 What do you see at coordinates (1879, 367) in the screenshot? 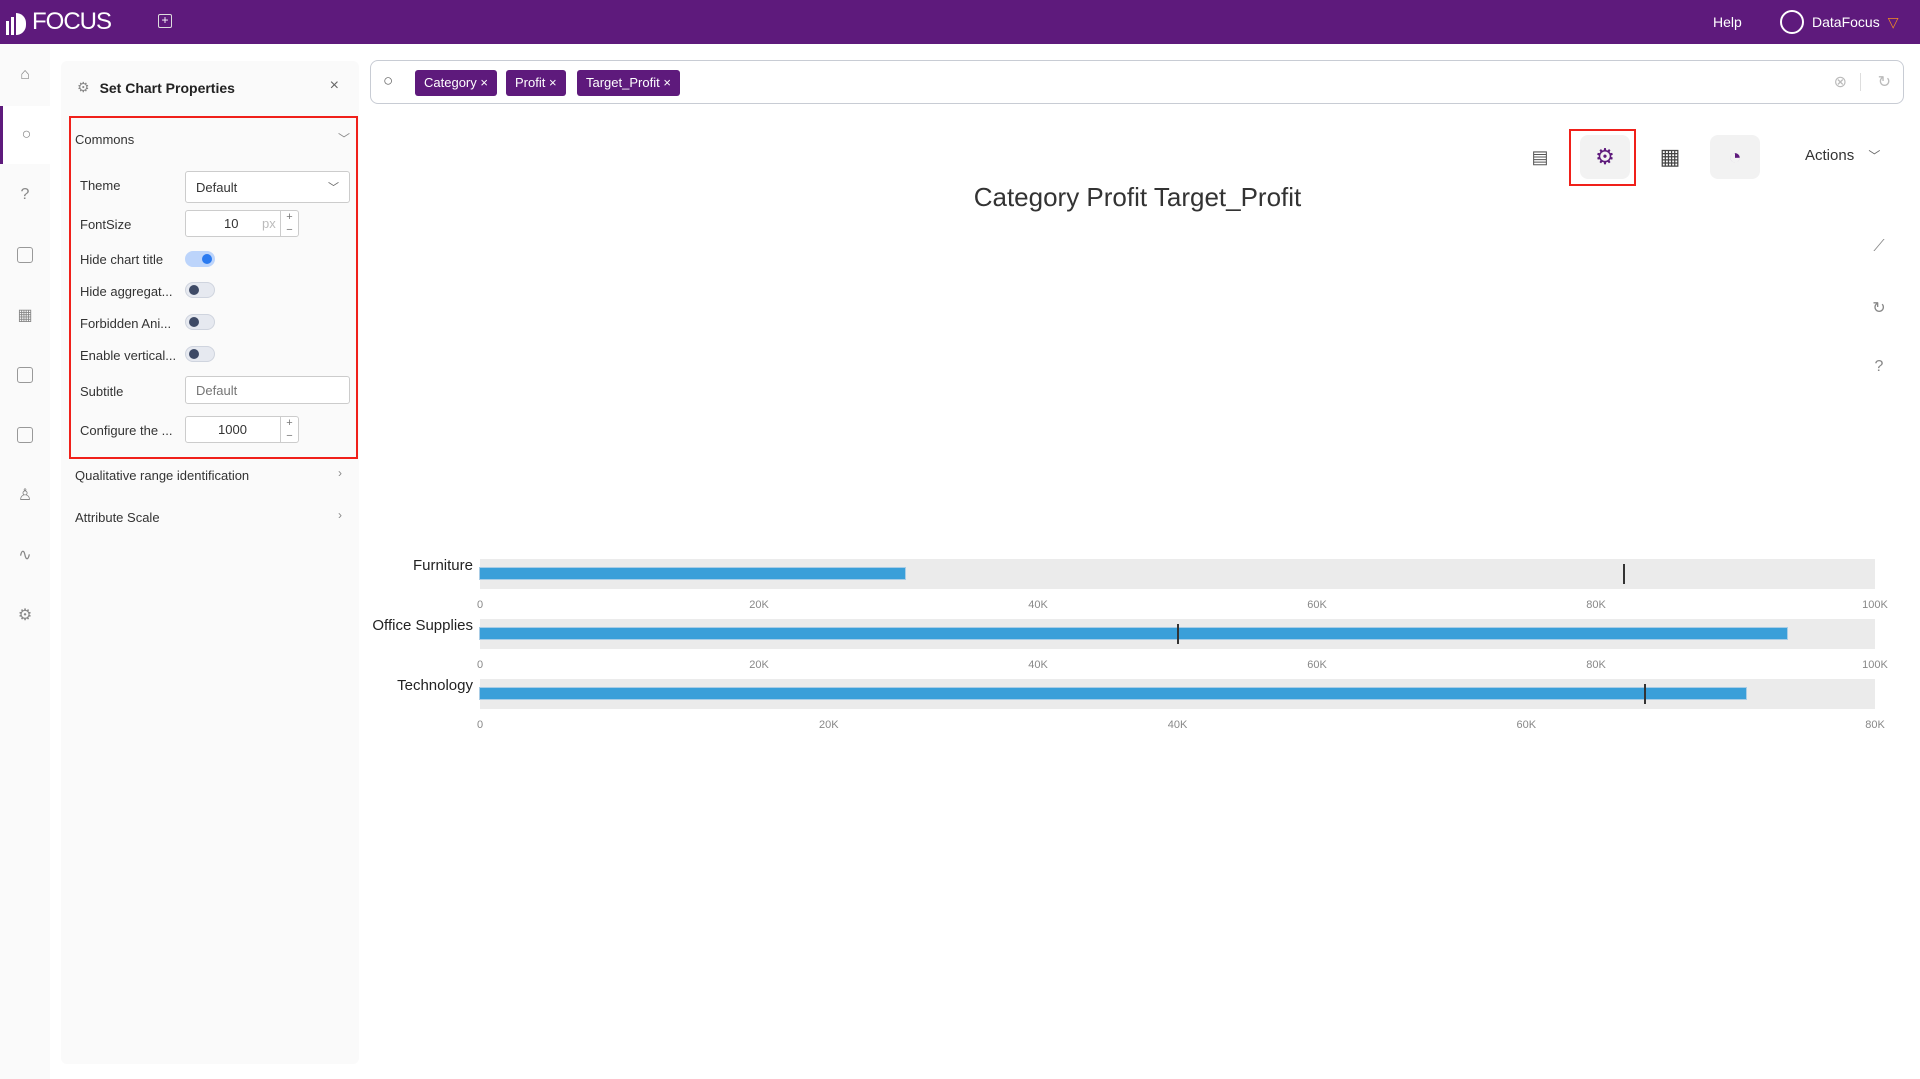
I see `help-icon: ?` at bounding box center [1879, 367].